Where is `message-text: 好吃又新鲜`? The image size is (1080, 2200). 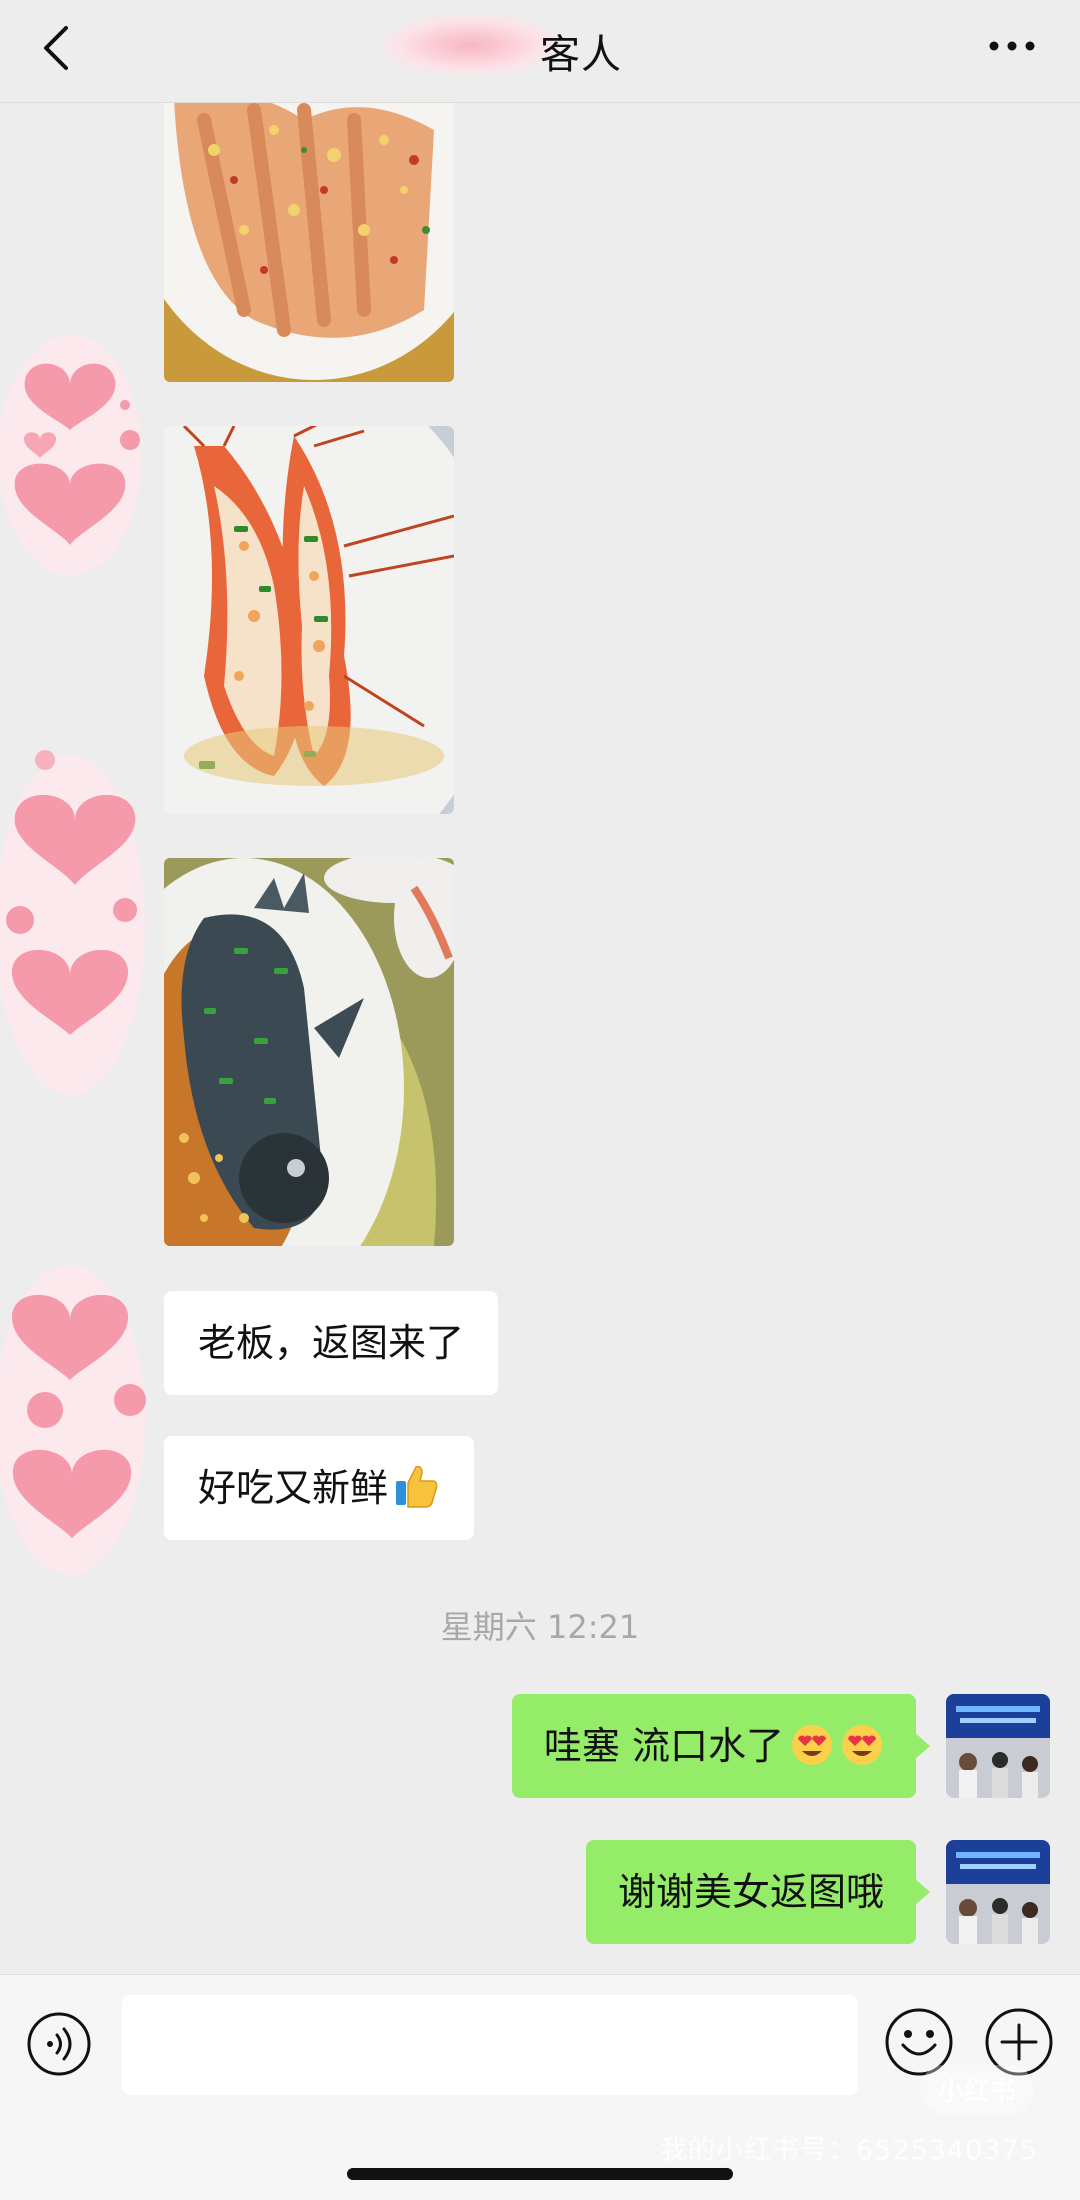 message-text: 好吃又新鲜 is located at coordinates (293, 1488).